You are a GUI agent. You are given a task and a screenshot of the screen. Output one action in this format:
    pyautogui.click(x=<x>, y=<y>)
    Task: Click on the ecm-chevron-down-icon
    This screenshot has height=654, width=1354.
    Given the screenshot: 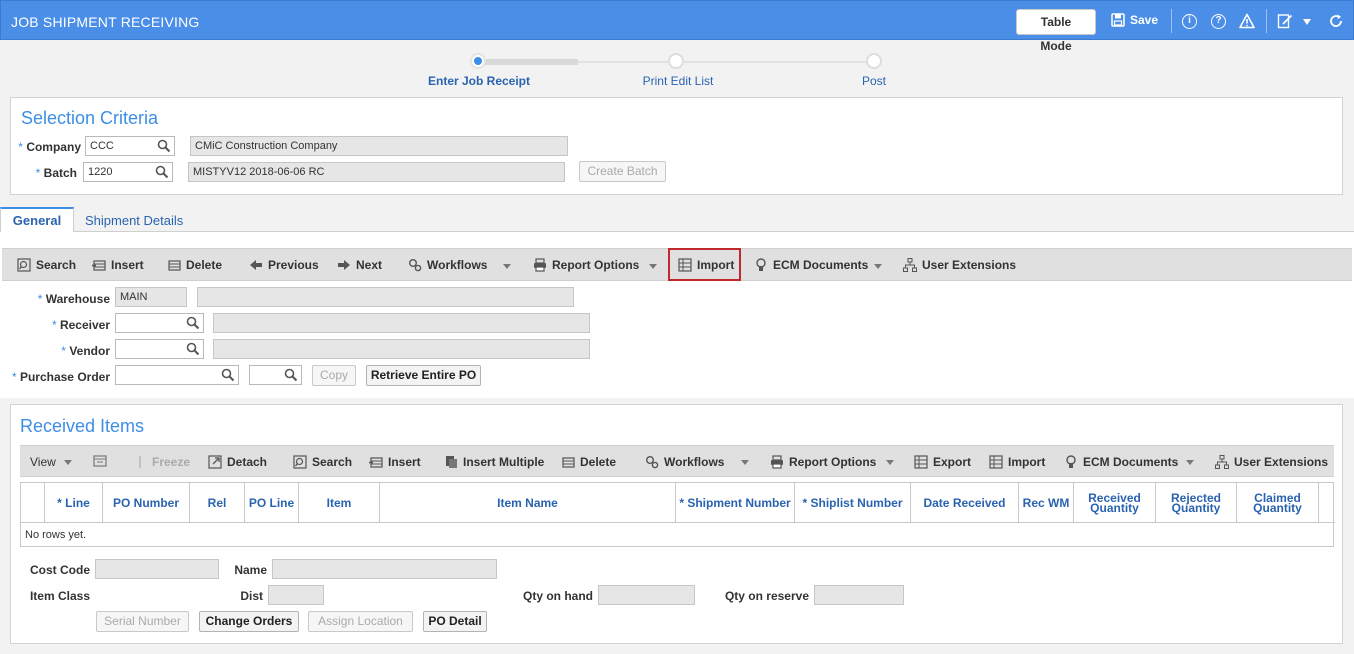 What is the action you would take?
    pyautogui.click(x=878, y=266)
    